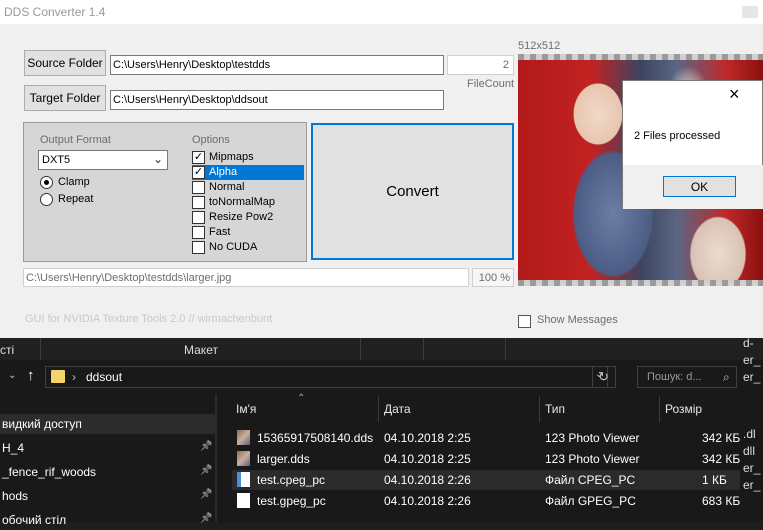 This screenshot has width=763, height=530. Describe the element at coordinates (65, 98) in the screenshot. I see `target-folder-button: Target Folder` at that location.